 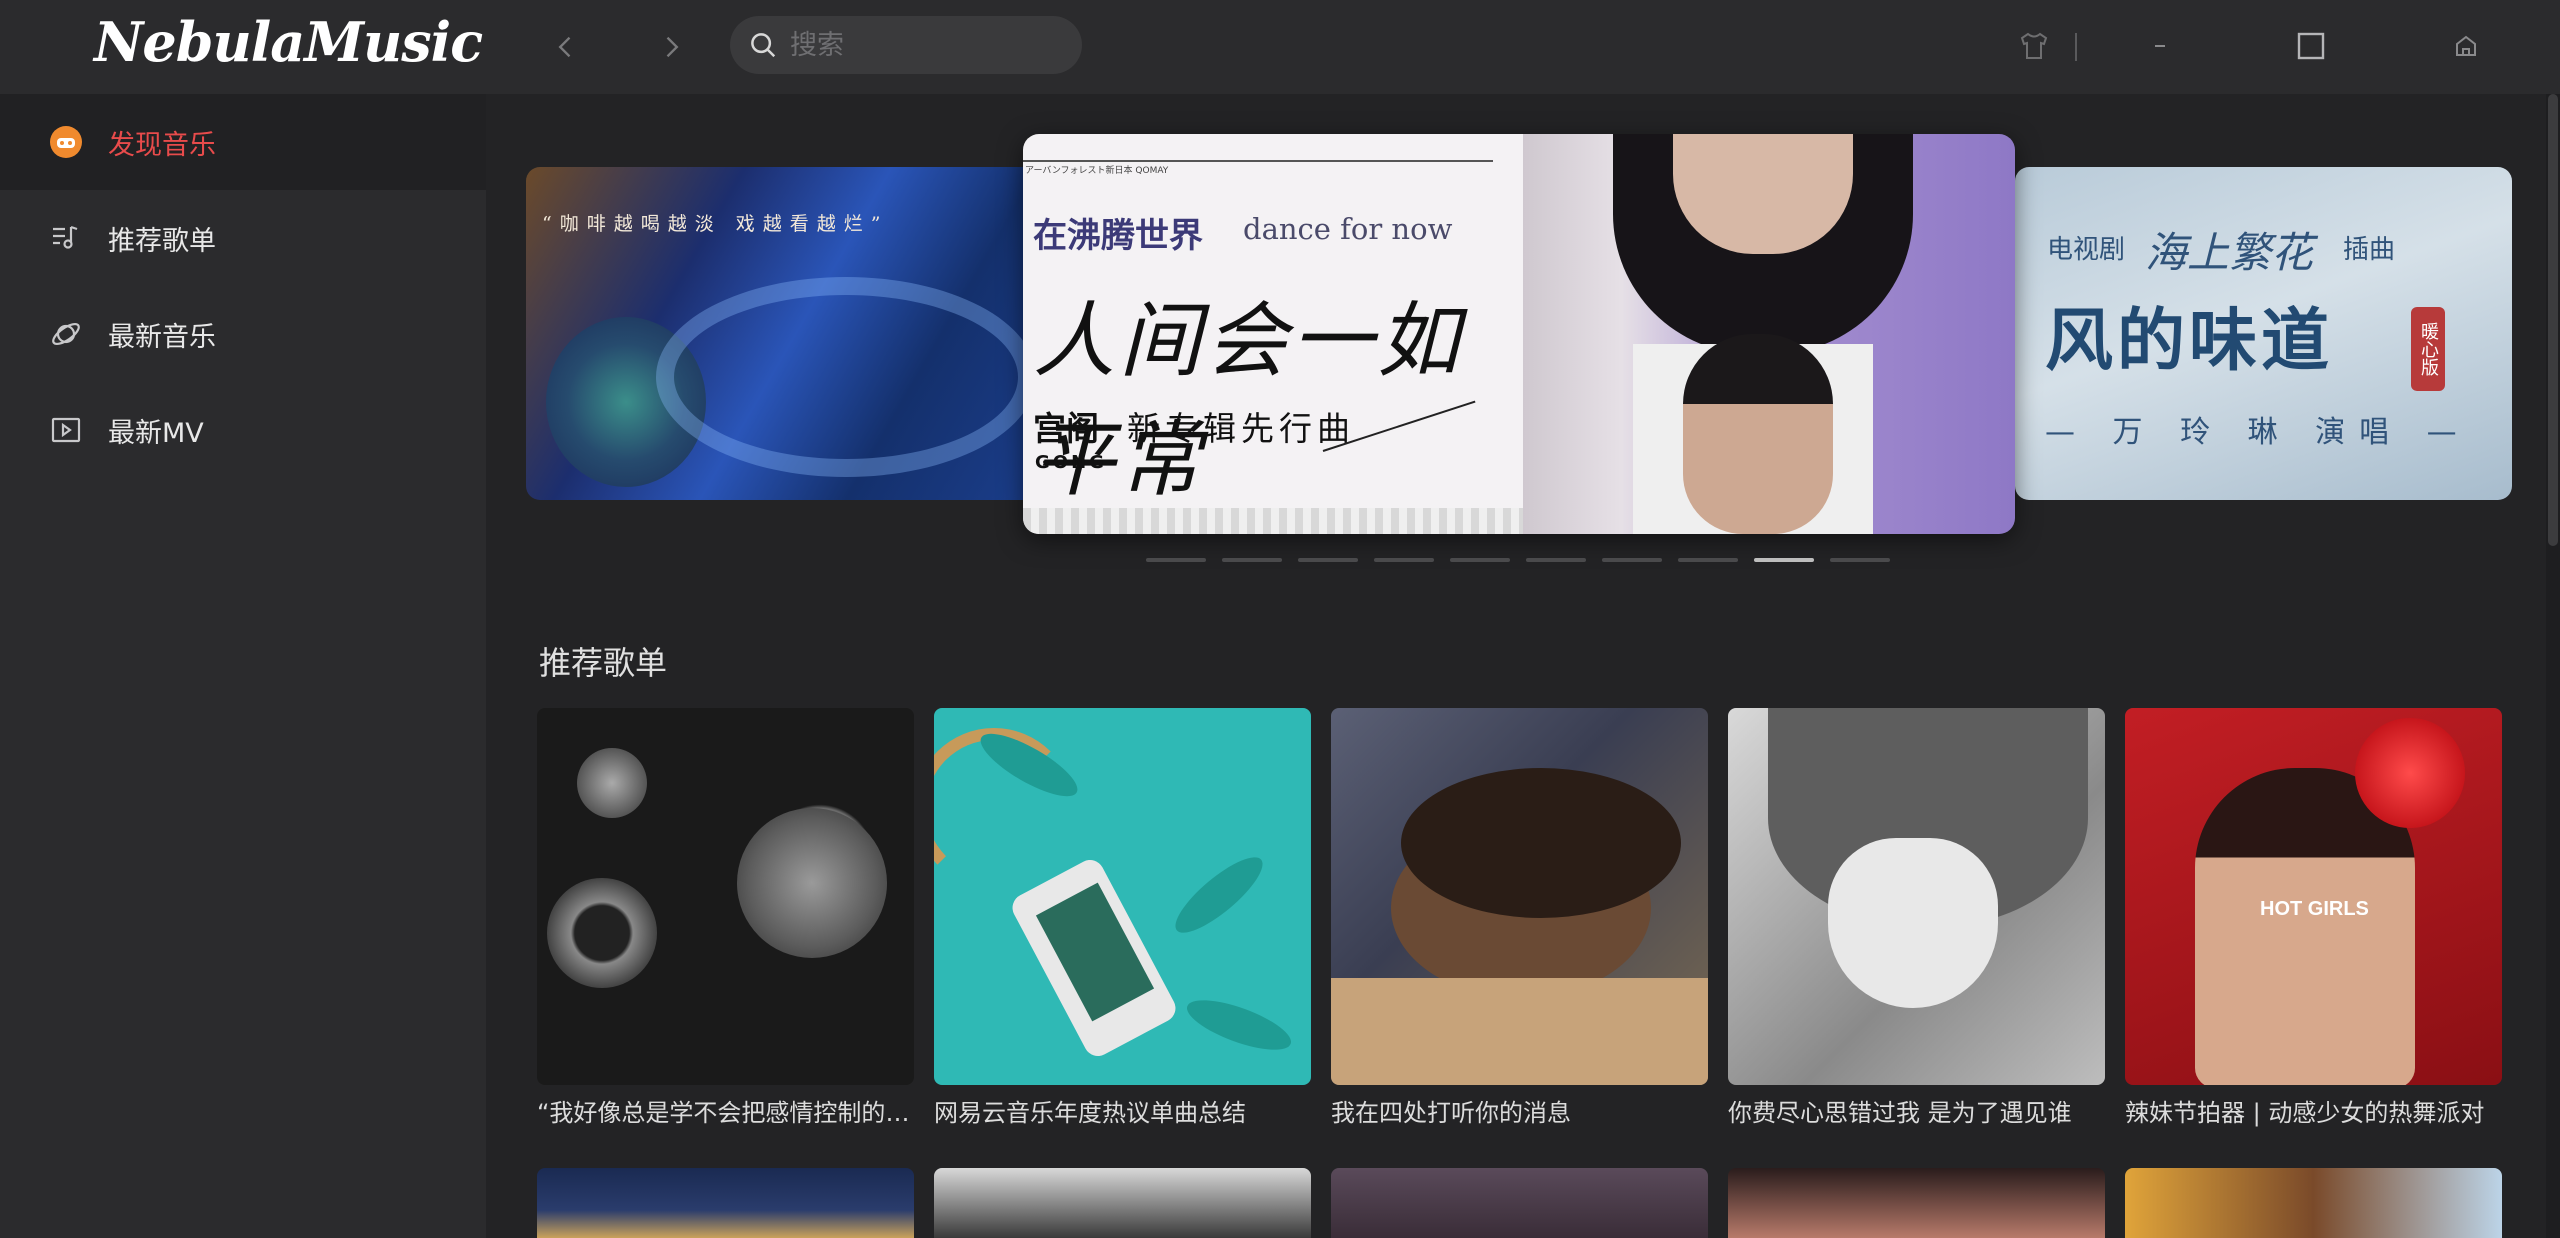 What do you see at coordinates (2229, 252) in the screenshot?
I see `banner-show-title: 海上繁花` at bounding box center [2229, 252].